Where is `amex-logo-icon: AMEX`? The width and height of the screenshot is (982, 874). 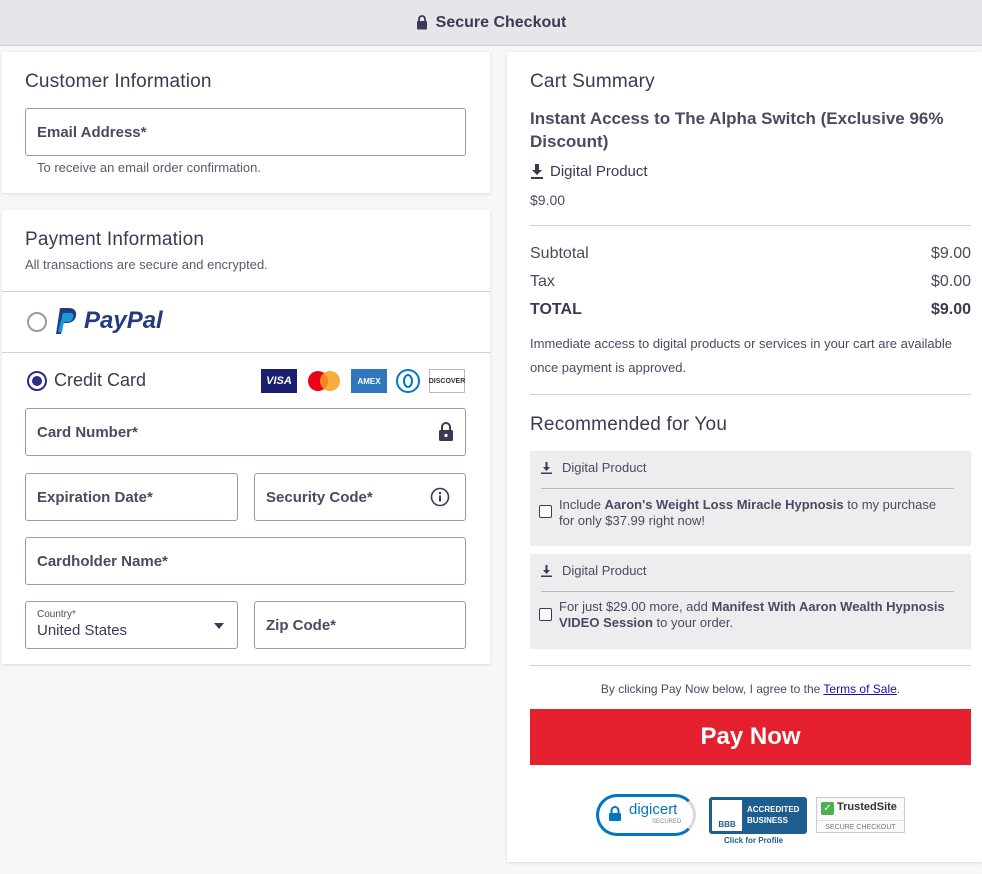 amex-logo-icon: AMEX is located at coordinates (369, 381).